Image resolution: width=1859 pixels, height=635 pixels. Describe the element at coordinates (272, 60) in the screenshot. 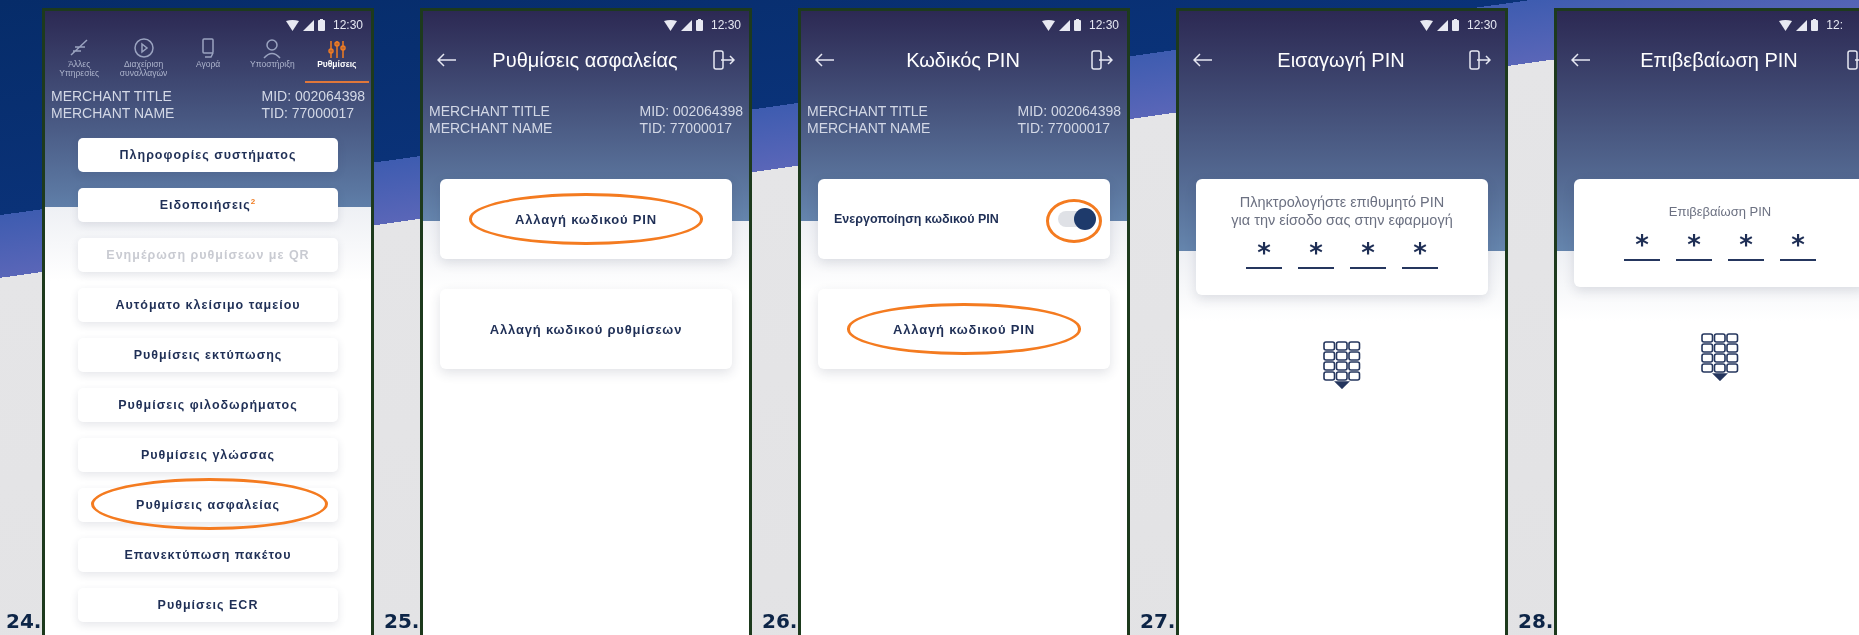

I see `tab: Υποστήριξη` at that location.